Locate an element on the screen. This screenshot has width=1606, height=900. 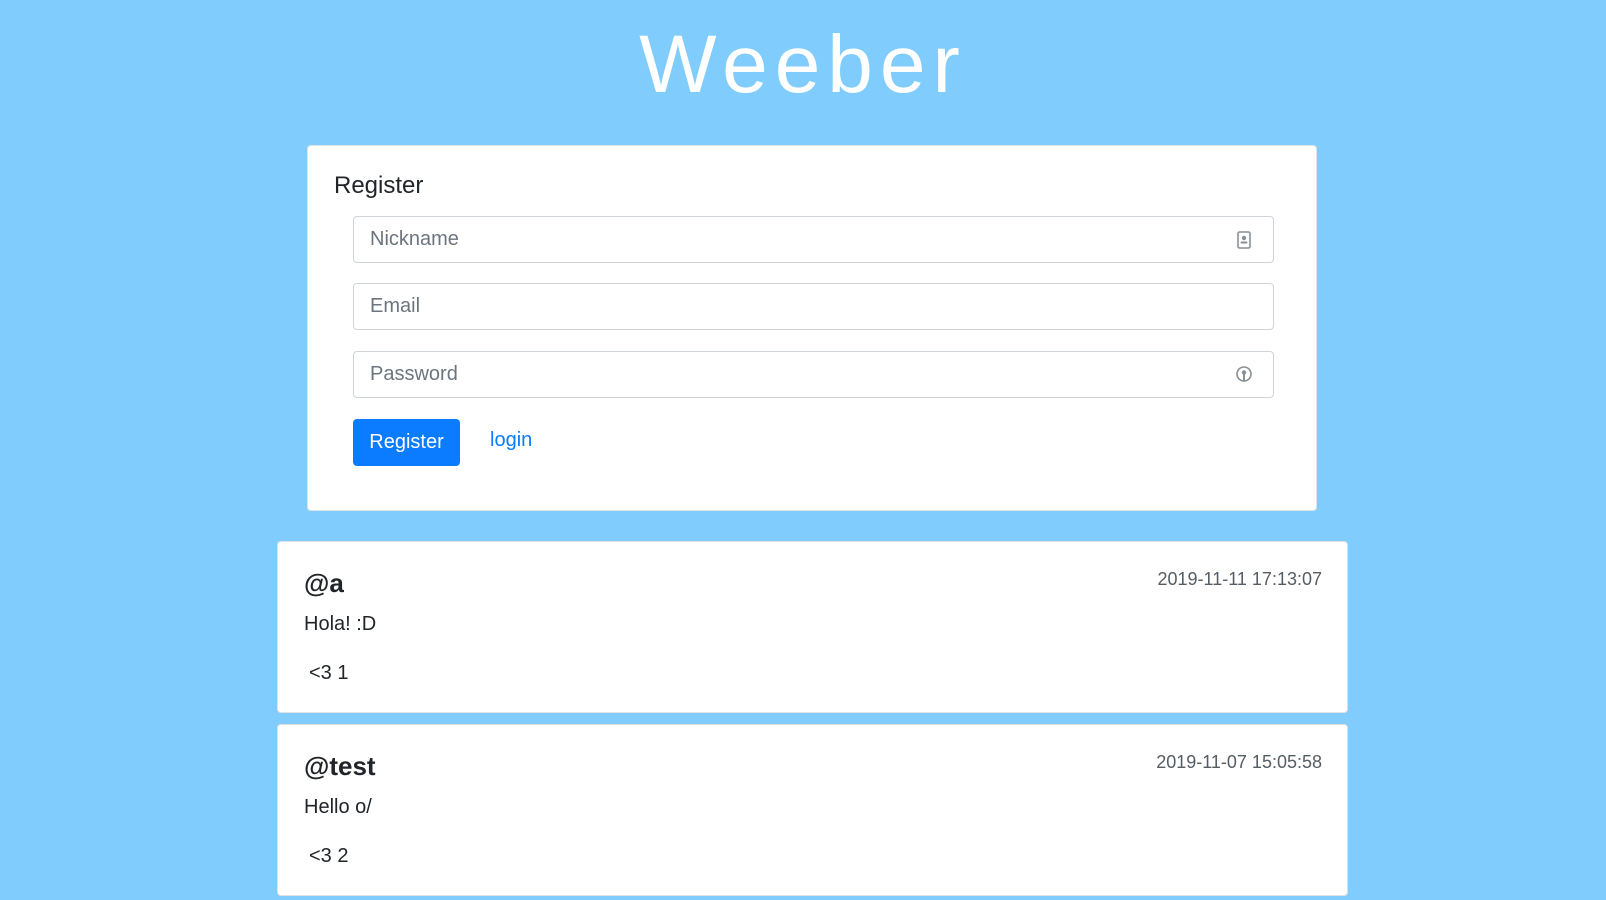
password-field is located at coordinates (813, 374).